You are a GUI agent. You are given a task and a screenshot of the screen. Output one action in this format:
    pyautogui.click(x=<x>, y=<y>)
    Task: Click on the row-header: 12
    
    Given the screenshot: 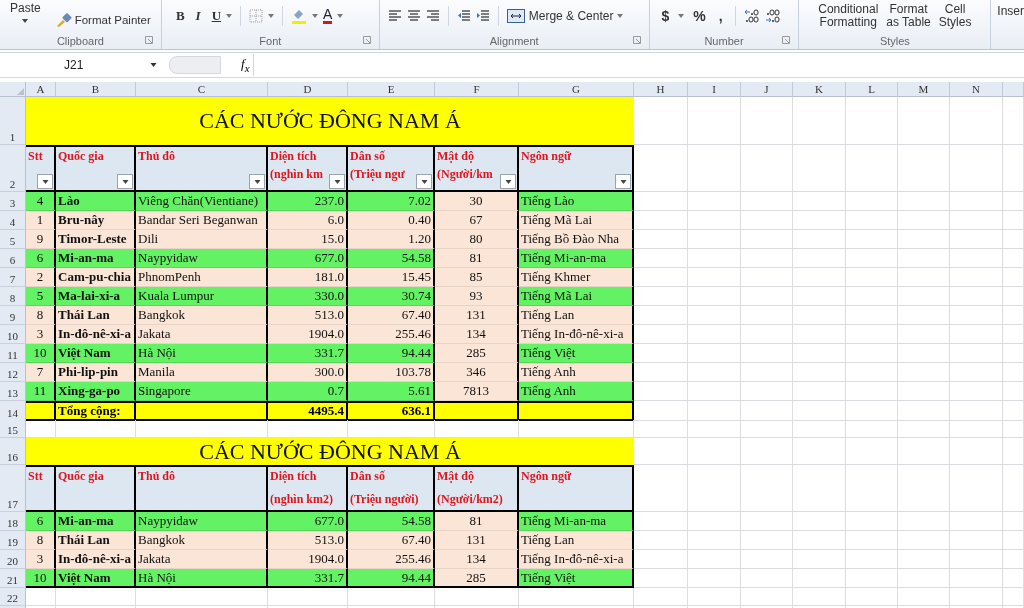 What is the action you would take?
    pyautogui.click(x=13, y=372)
    